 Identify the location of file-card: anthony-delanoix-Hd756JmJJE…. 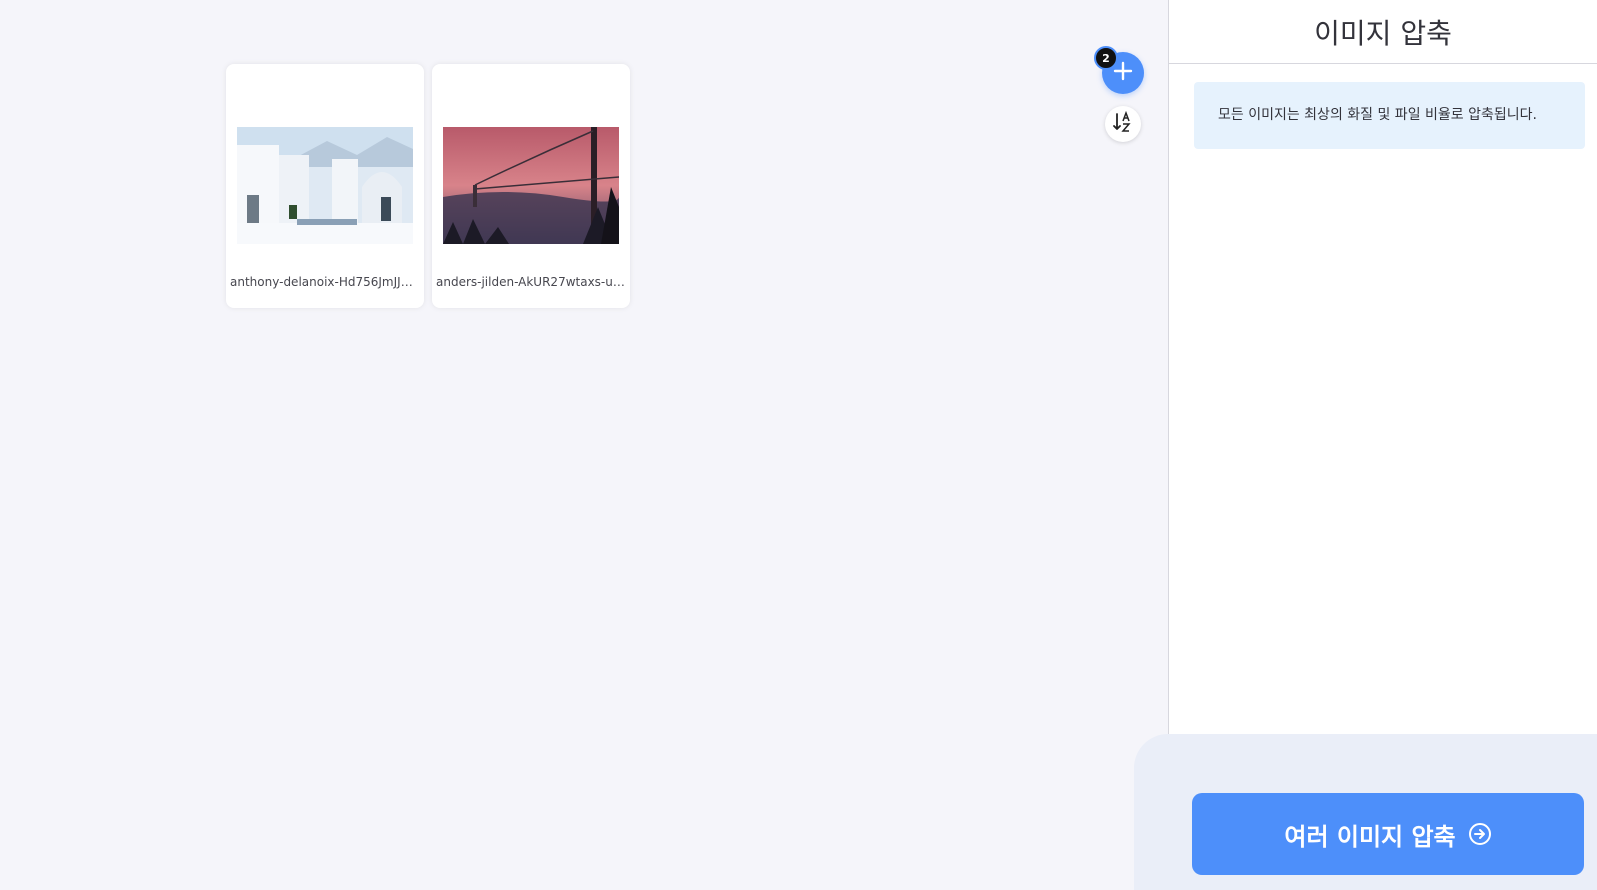
(325, 186).